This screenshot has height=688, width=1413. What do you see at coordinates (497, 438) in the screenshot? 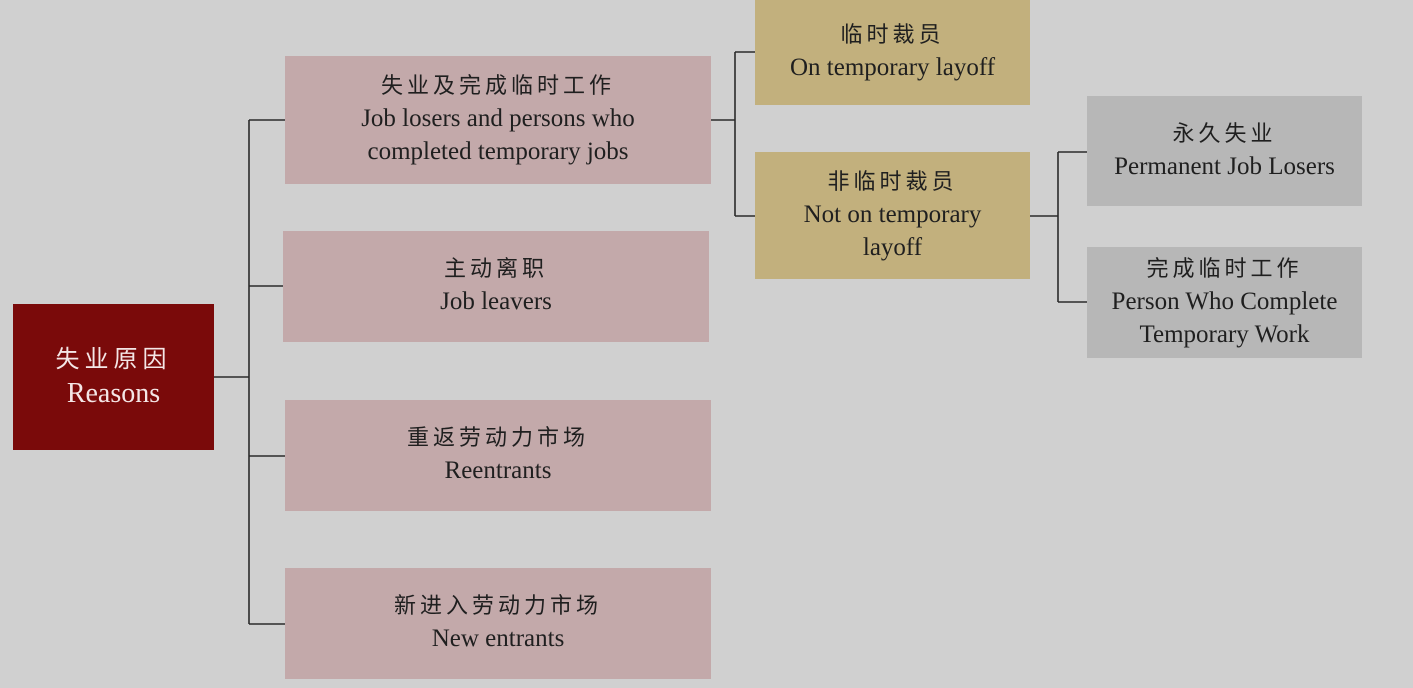
I see `category-label-zh: 重返劳动力市场` at bounding box center [497, 438].